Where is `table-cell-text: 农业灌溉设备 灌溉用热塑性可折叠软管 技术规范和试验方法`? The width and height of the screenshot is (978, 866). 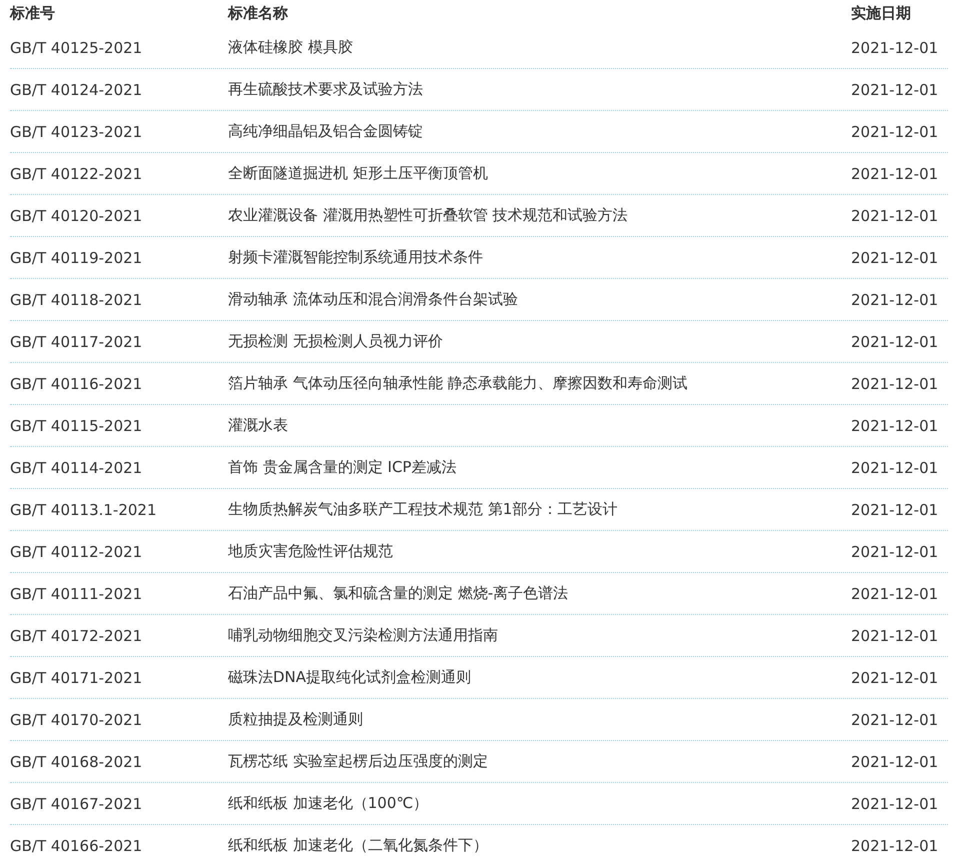
table-cell-text: 农业灌溉设备 灌溉用热塑性可折叠软管 技术规范和试验方法 is located at coordinates (428, 215).